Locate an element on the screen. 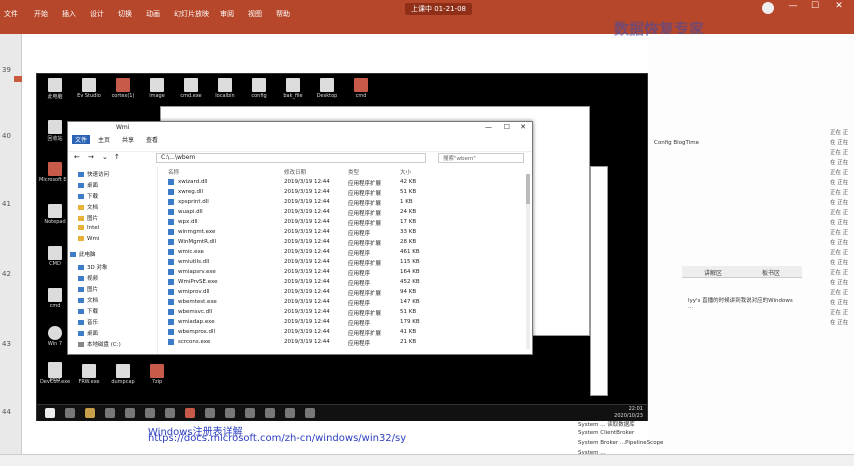  tab-file: 文件 is located at coordinates (11, 14).